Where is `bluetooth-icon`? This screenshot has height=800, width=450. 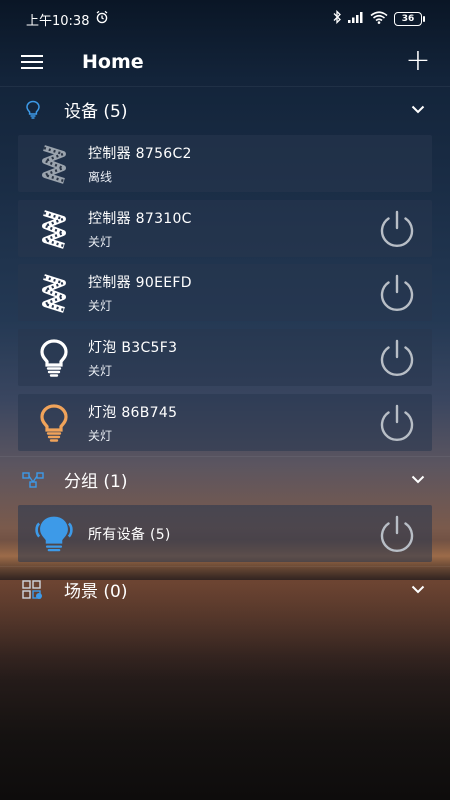
bluetooth-icon is located at coordinates (337, 18).